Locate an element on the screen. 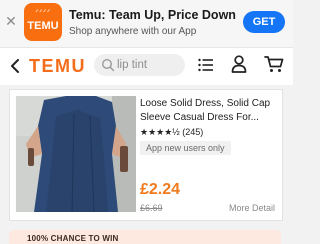 This screenshot has height=244, width=320. cart-icon is located at coordinates (274, 64).